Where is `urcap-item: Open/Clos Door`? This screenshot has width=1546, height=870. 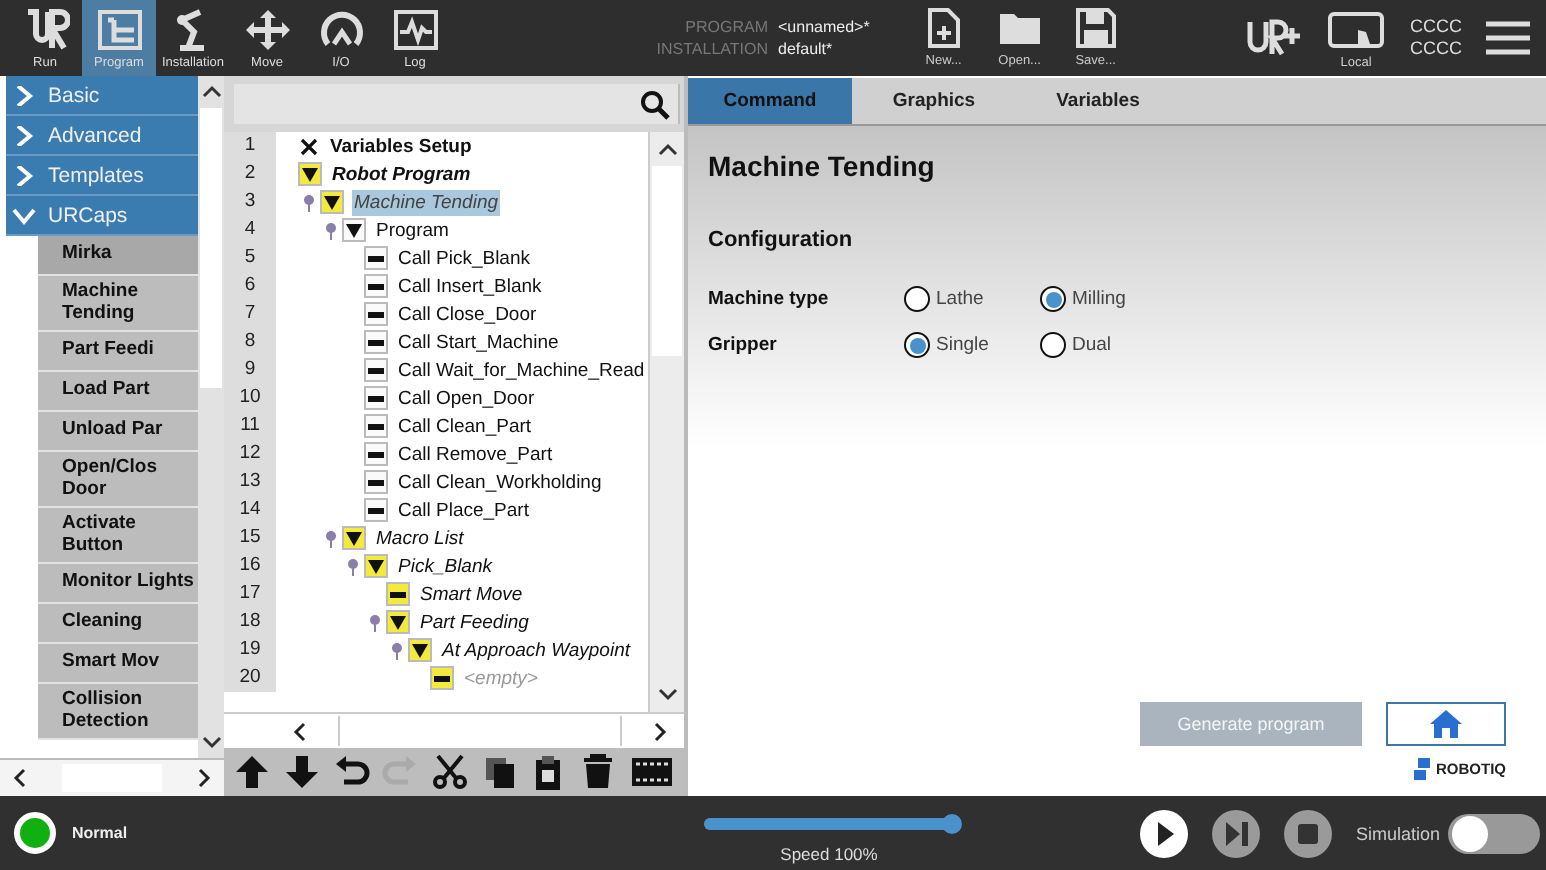
urcap-item: Open/Clos Door is located at coordinates (118, 480).